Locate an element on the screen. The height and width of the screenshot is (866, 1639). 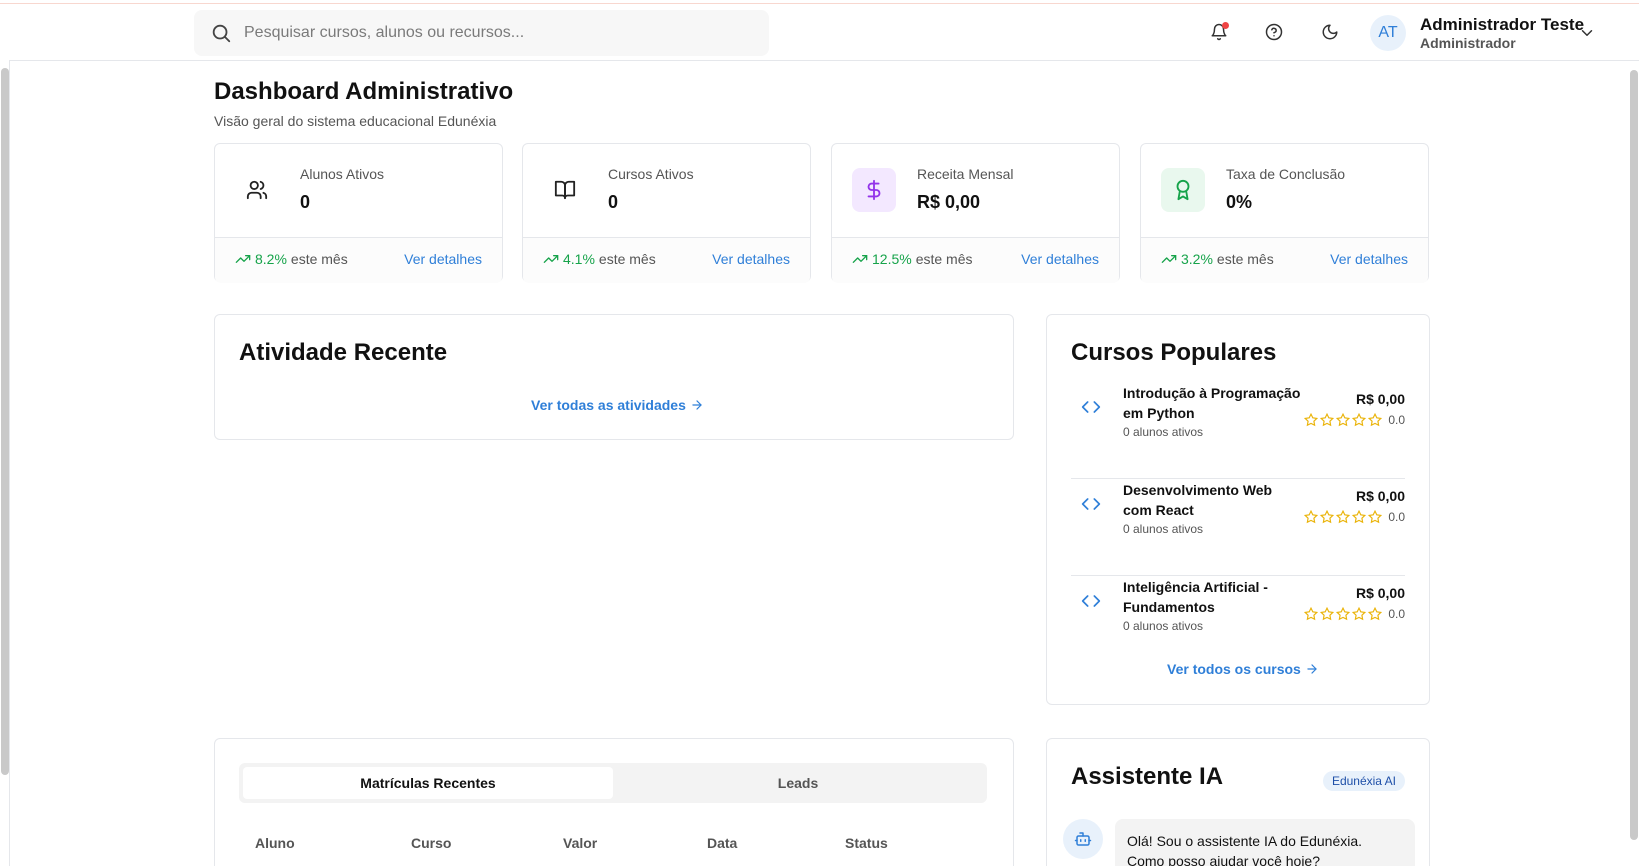
trend-percent: 12.5% is located at coordinates (892, 259).